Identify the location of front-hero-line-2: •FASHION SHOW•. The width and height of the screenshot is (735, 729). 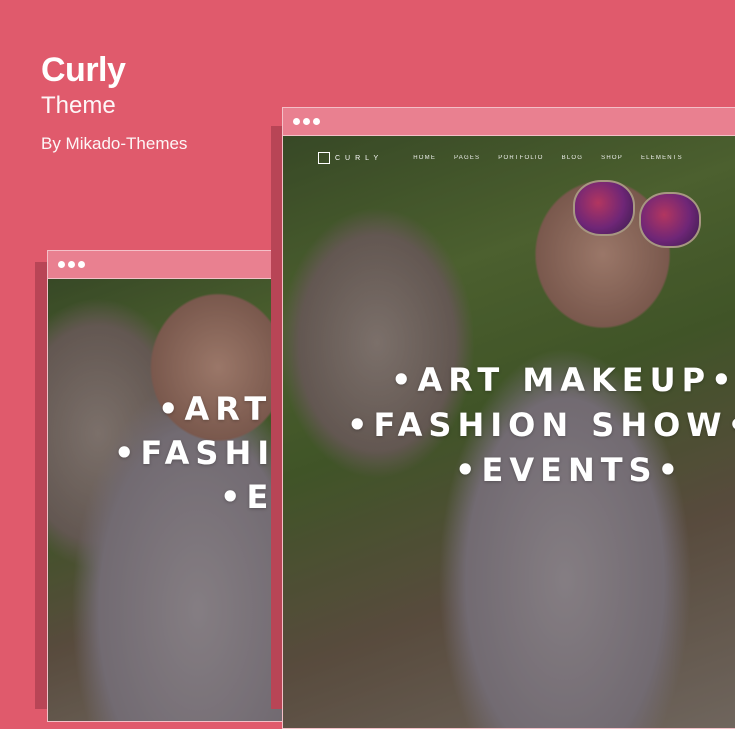
(541, 425).